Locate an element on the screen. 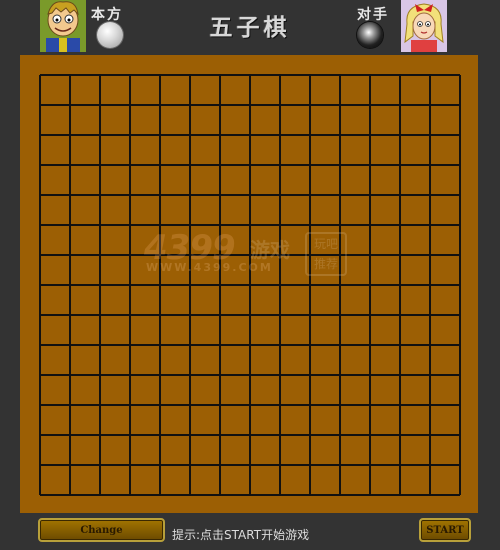 The image size is (500, 550). opponent-stone-indicator is located at coordinates (370, 35).